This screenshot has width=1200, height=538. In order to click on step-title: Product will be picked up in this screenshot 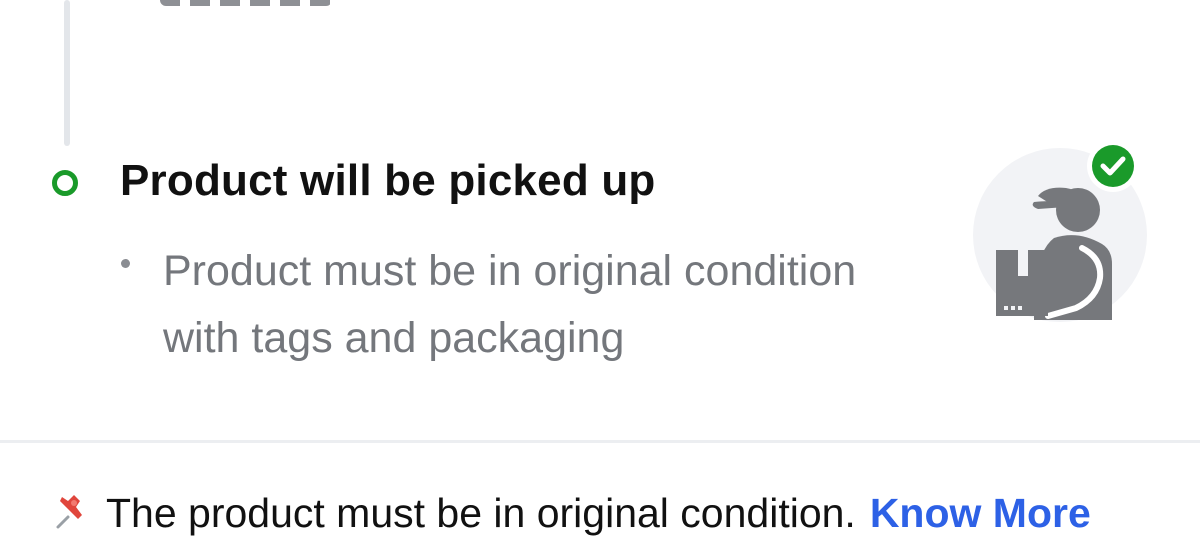, I will do `click(388, 180)`.